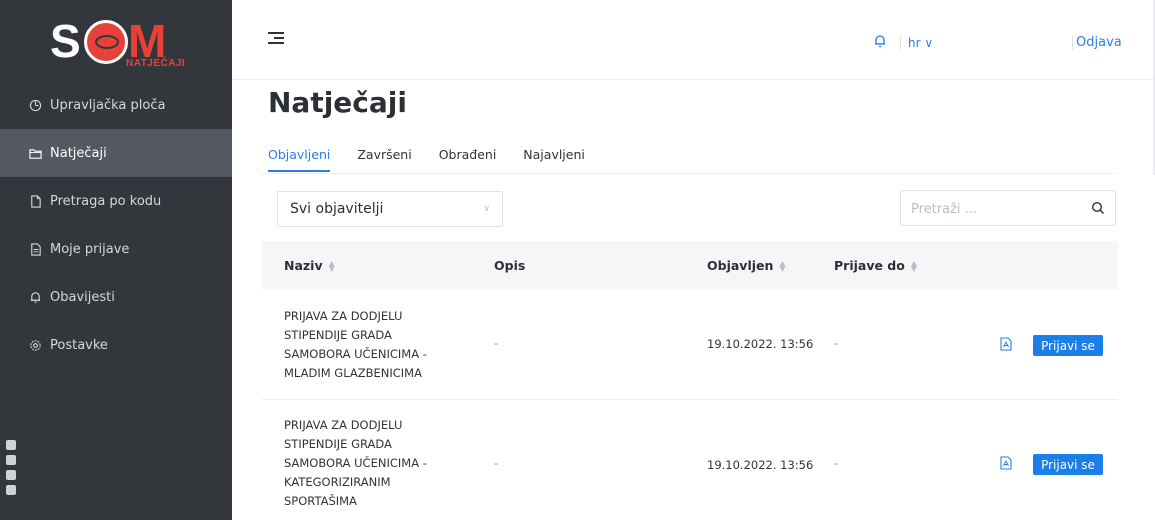 The height and width of the screenshot is (520, 1155). What do you see at coordinates (390, 209) in the screenshot?
I see `publisher-filter-select: Svi objavitelji ∨` at bounding box center [390, 209].